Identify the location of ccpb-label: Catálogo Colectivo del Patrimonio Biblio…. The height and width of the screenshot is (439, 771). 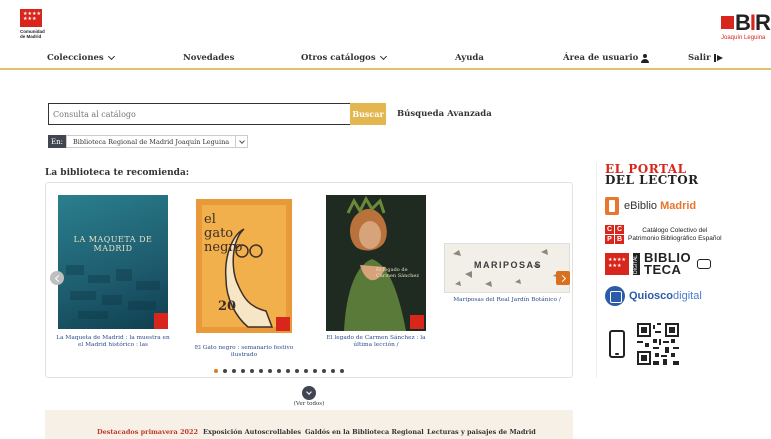
(675, 234).